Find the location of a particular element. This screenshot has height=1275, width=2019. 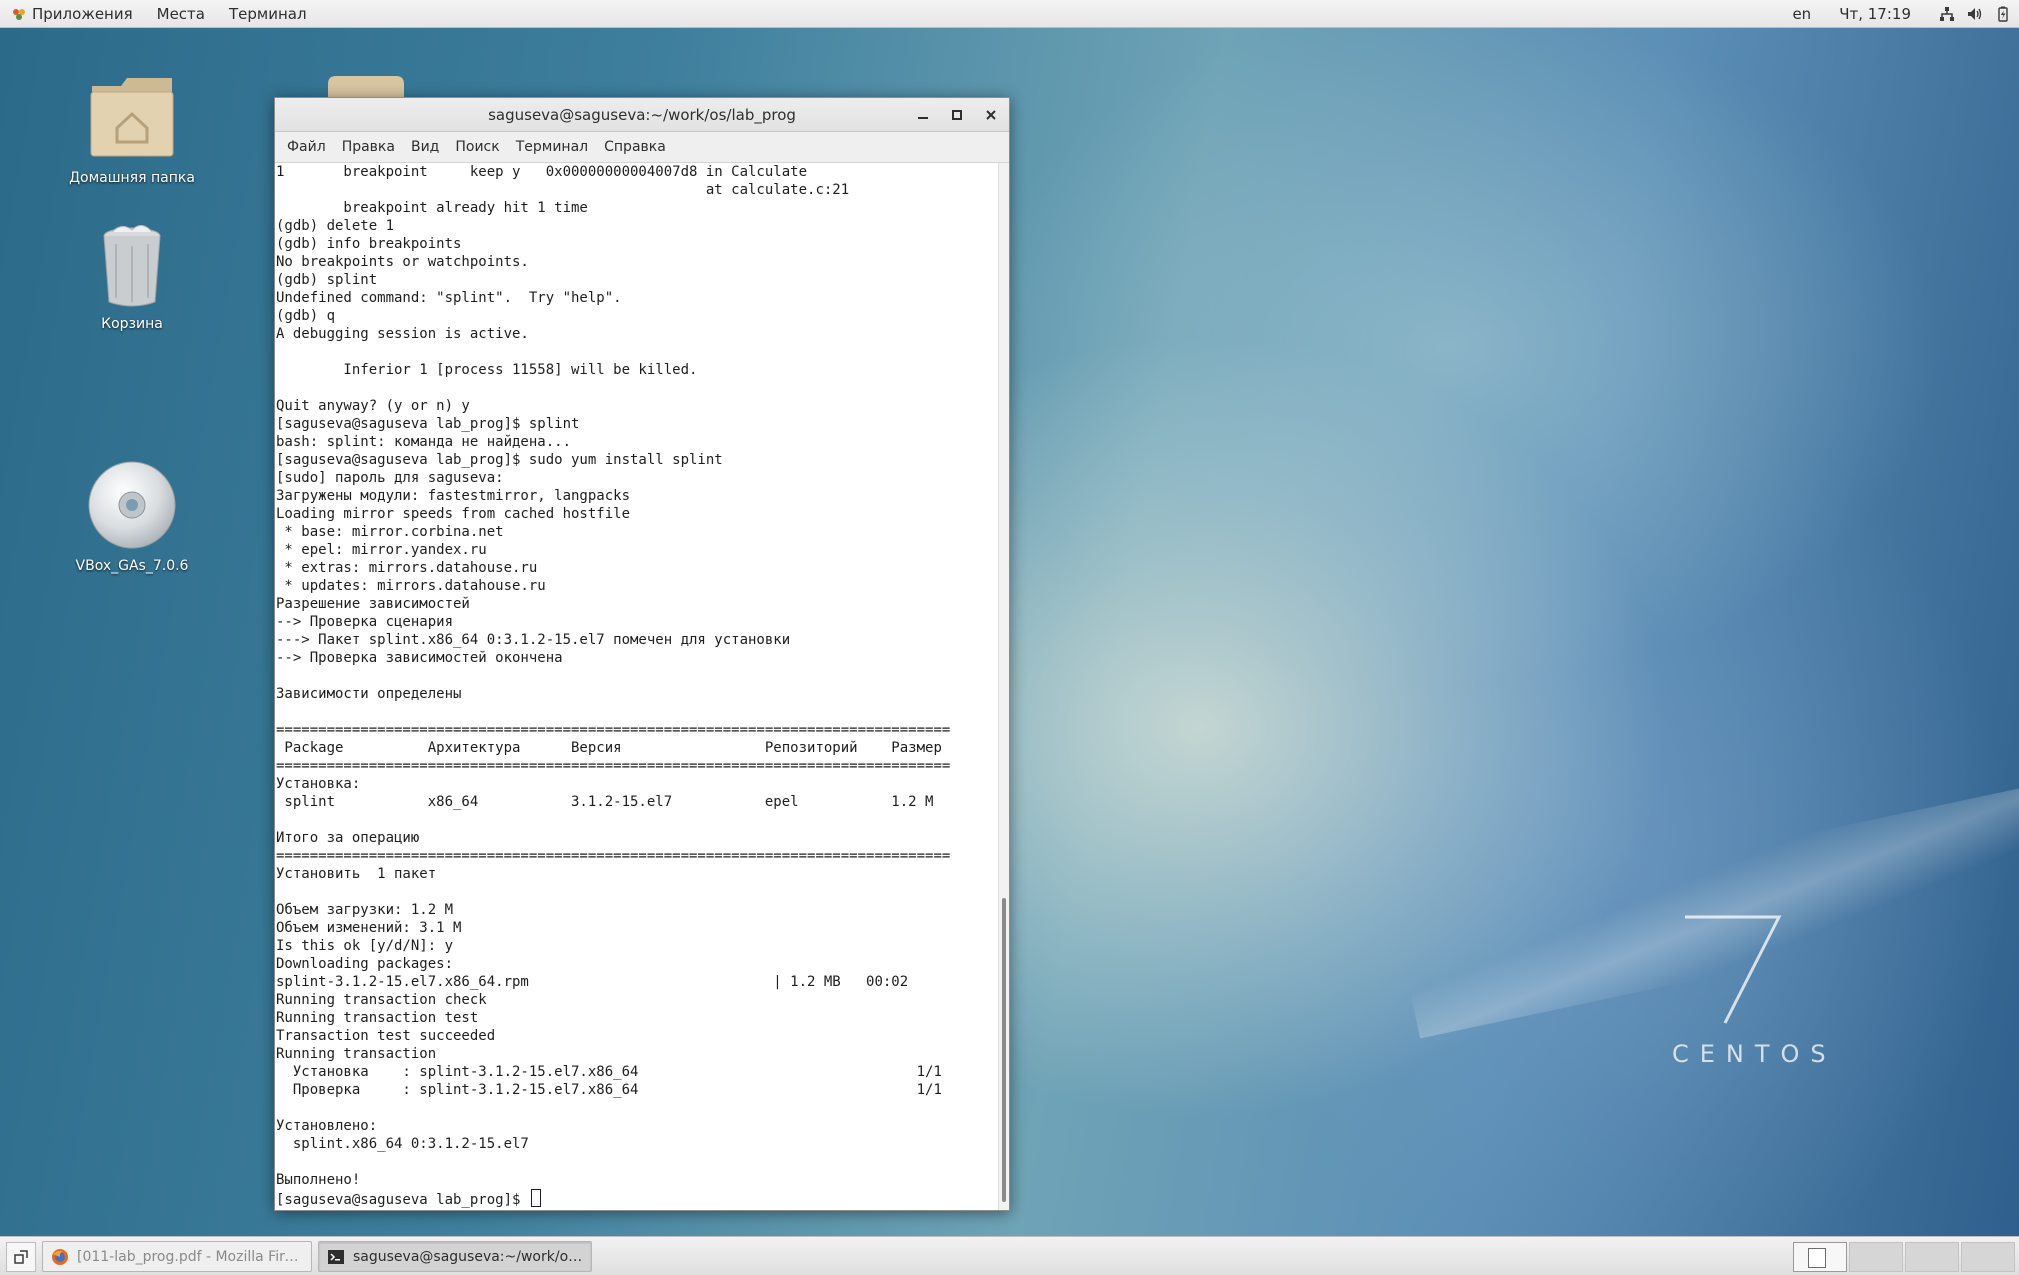

desktop-icon-home-label: Домашняя папка is located at coordinates (132, 178).